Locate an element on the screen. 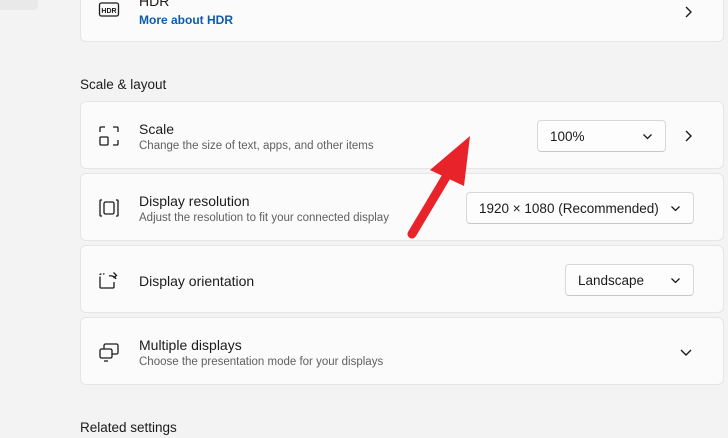  display-resolution-title: Display resolution is located at coordinates (194, 201).